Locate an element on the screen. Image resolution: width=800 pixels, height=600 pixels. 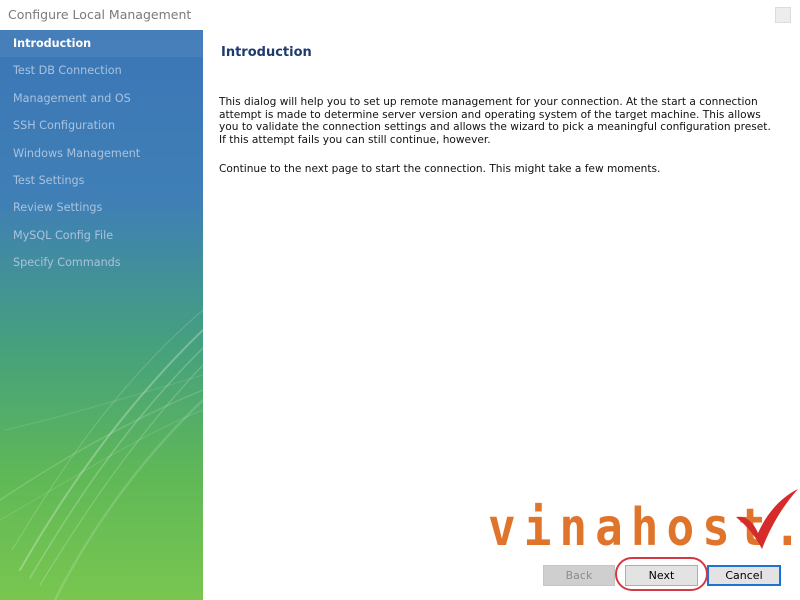
sidebar-item-management-and-os: Management and OS is located at coordinates (101, 98).